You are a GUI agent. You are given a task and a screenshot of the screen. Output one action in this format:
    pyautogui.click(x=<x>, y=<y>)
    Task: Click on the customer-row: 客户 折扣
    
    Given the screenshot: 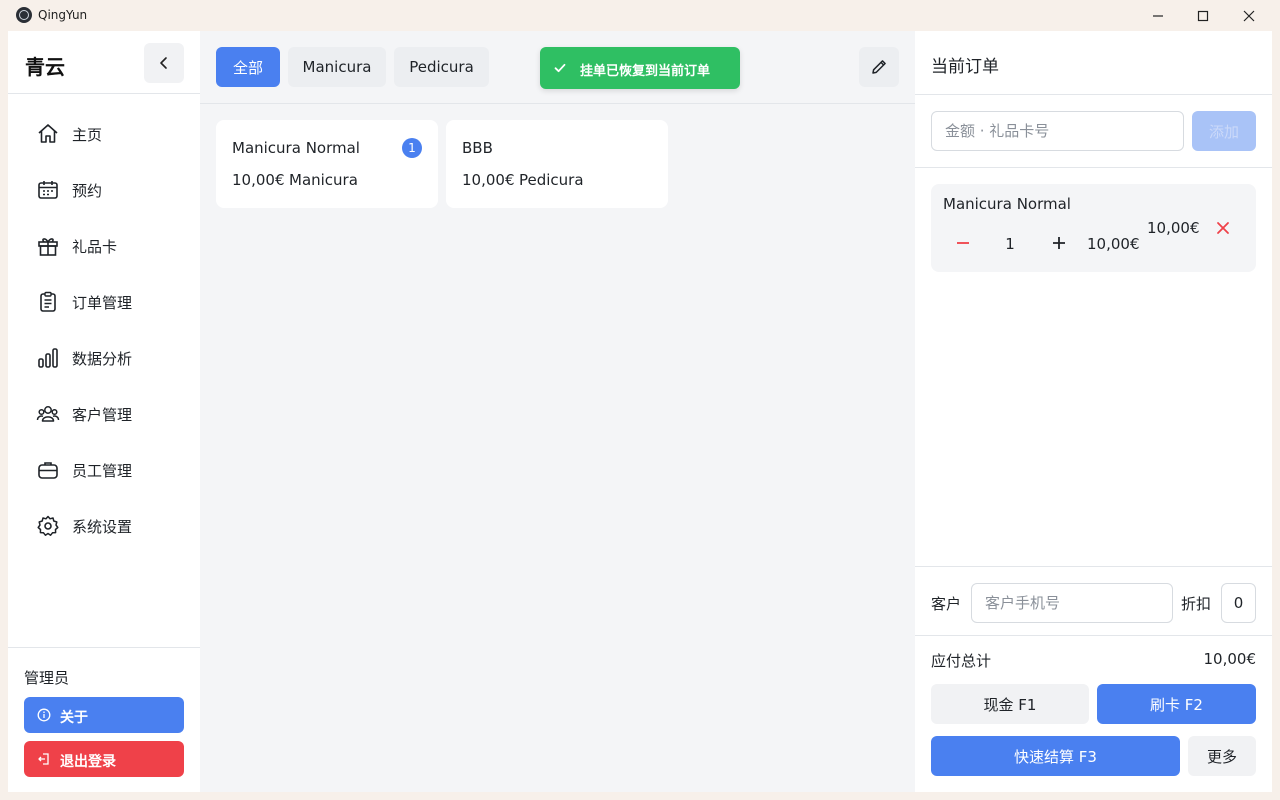 What is the action you would take?
    pyautogui.click(x=1093, y=601)
    